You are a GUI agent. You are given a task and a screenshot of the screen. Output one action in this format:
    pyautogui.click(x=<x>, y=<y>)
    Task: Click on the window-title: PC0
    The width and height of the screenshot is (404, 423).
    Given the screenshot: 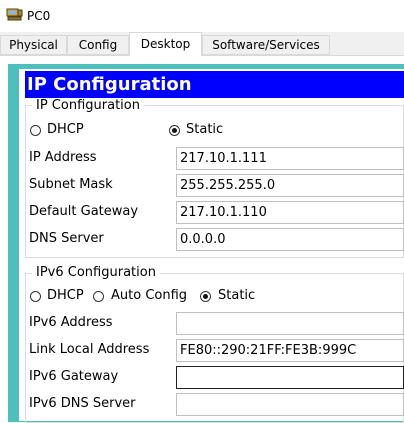 What is the action you would take?
    pyautogui.click(x=39, y=16)
    